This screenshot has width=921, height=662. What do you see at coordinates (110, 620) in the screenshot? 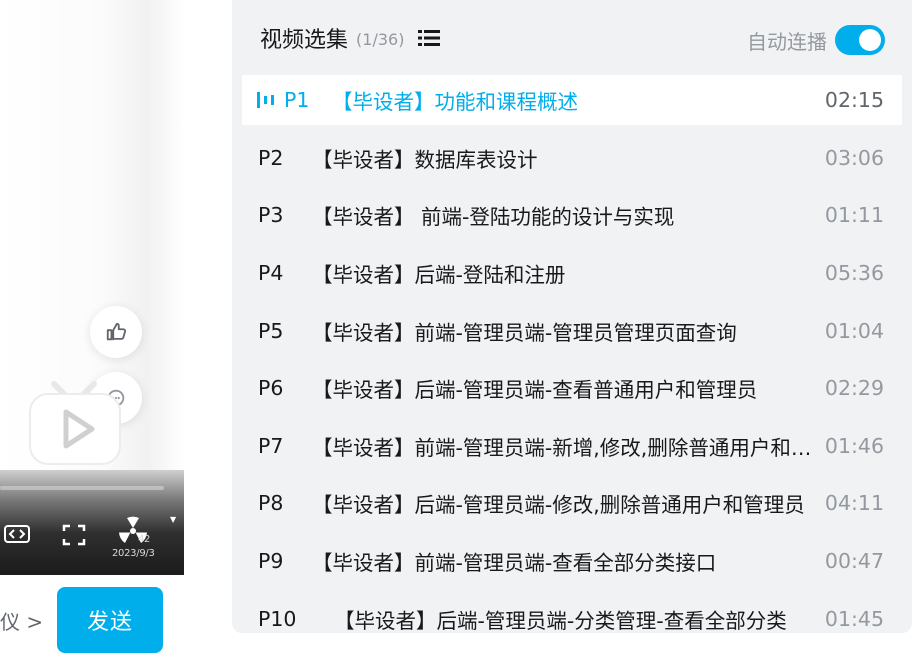
I see `send-button: 发送` at bounding box center [110, 620].